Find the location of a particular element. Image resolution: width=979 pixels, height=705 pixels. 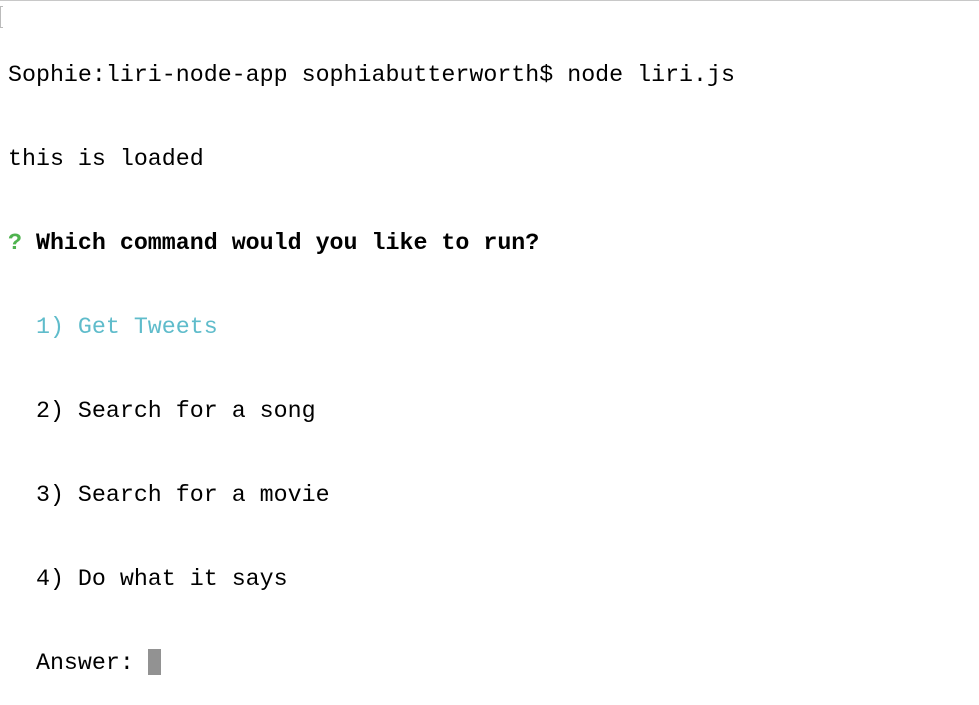

option-label: 4) Do what it says is located at coordinates (161, 579).